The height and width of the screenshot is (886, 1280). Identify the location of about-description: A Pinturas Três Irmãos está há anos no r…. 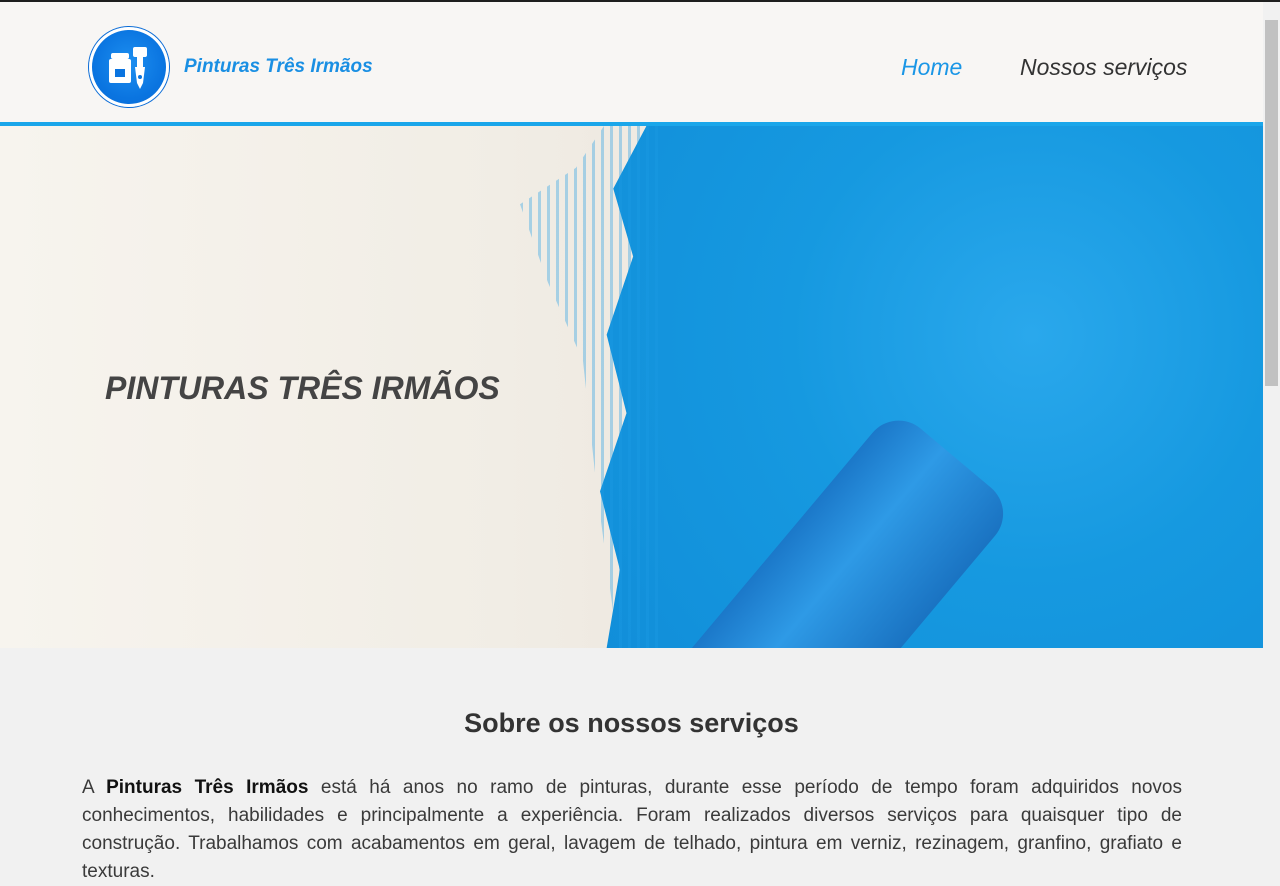
(632, 830).